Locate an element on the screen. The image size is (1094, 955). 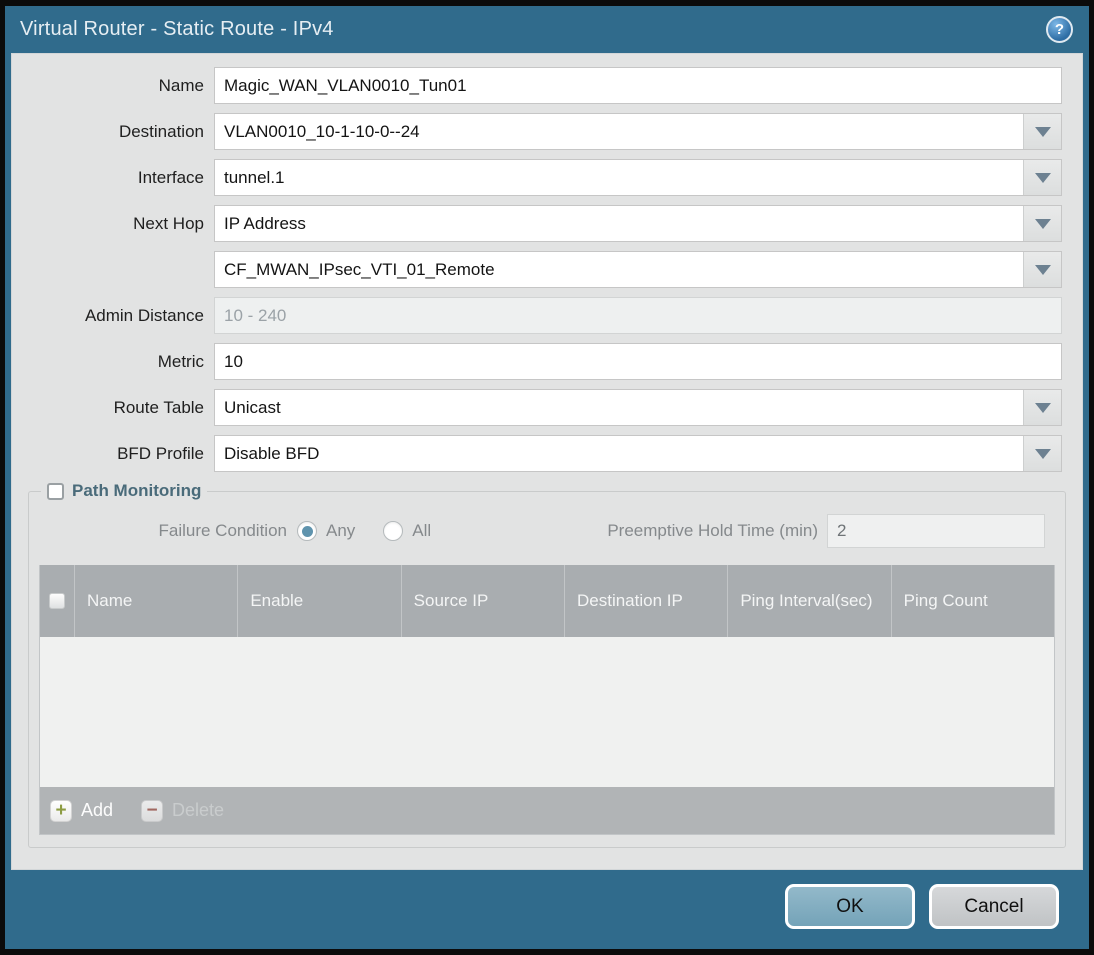
failure-condition-option-any: Any is located at coordinates (326, 531).